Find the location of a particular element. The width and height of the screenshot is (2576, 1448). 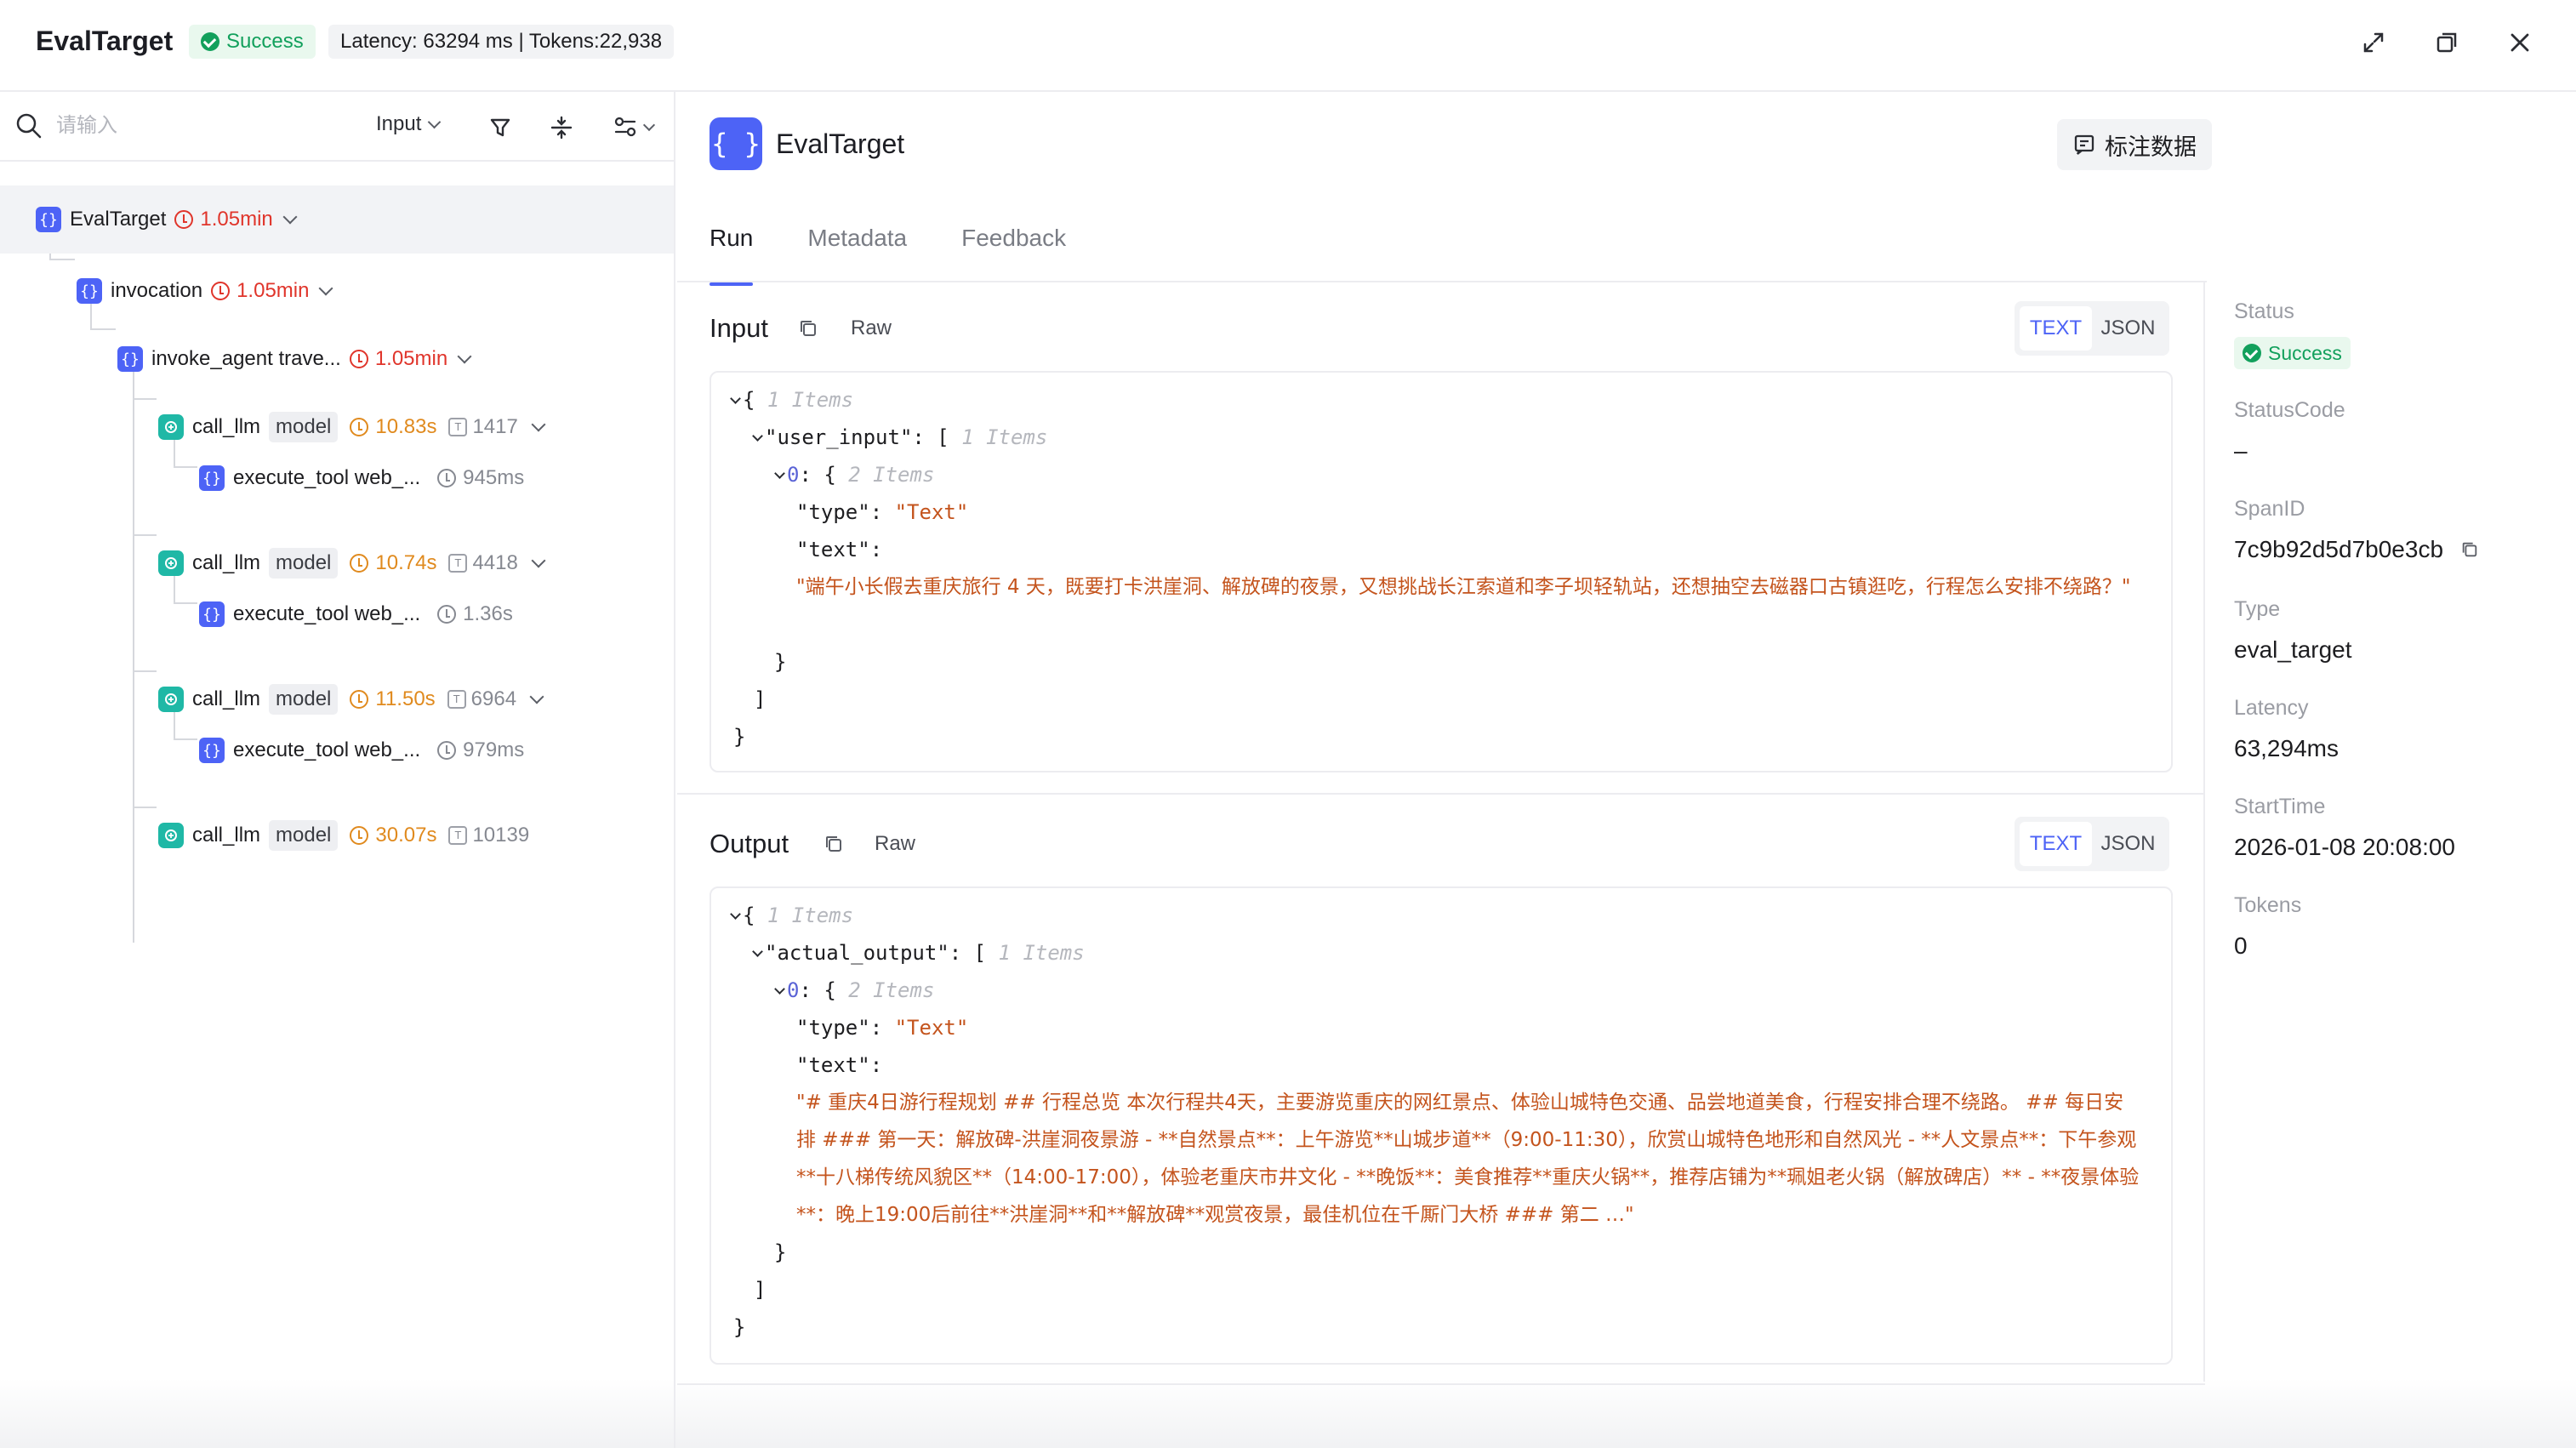

tab-metadata: Metadata is located at coordinates (857, 252).